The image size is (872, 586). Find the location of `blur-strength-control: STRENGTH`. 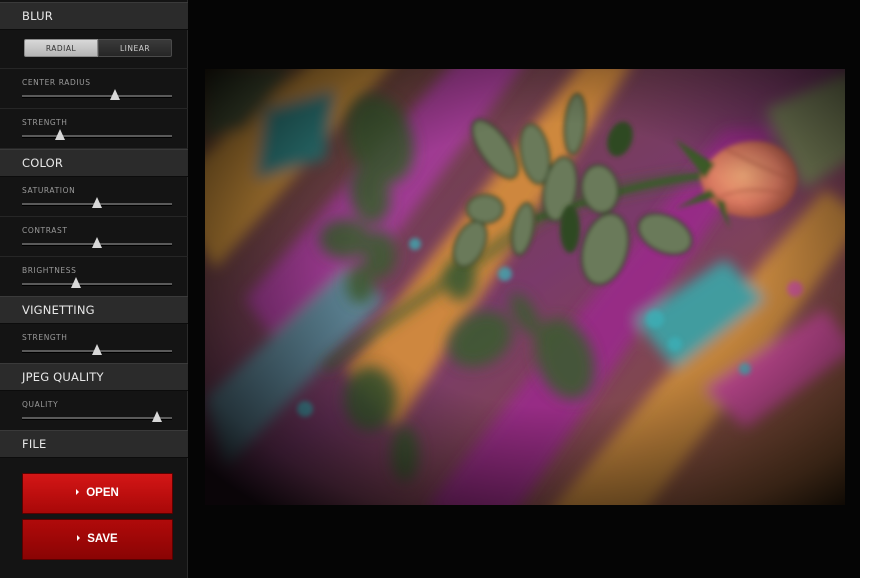

blur-strength-control: STRENGTH is located at coordinates (94, 129).